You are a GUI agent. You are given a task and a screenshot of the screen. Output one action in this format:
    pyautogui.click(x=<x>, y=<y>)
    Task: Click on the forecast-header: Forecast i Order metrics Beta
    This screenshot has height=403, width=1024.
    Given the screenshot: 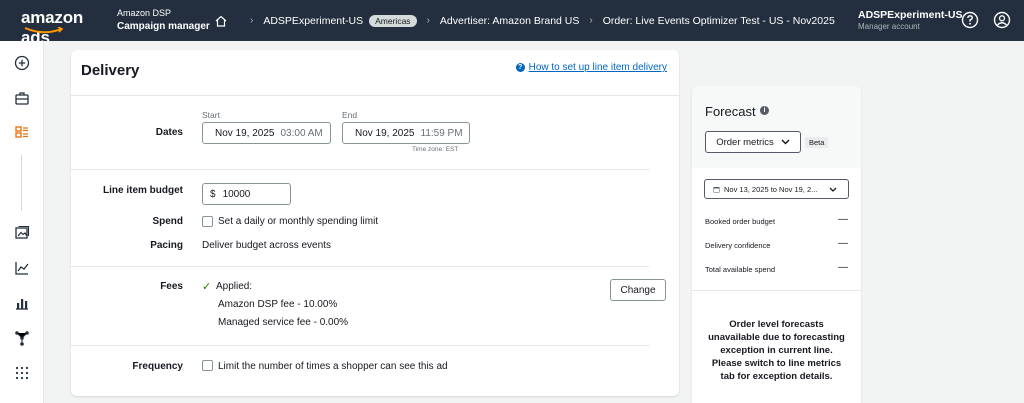 What is the action you would take?
    pyautogui.click(x=776, y=127)
    